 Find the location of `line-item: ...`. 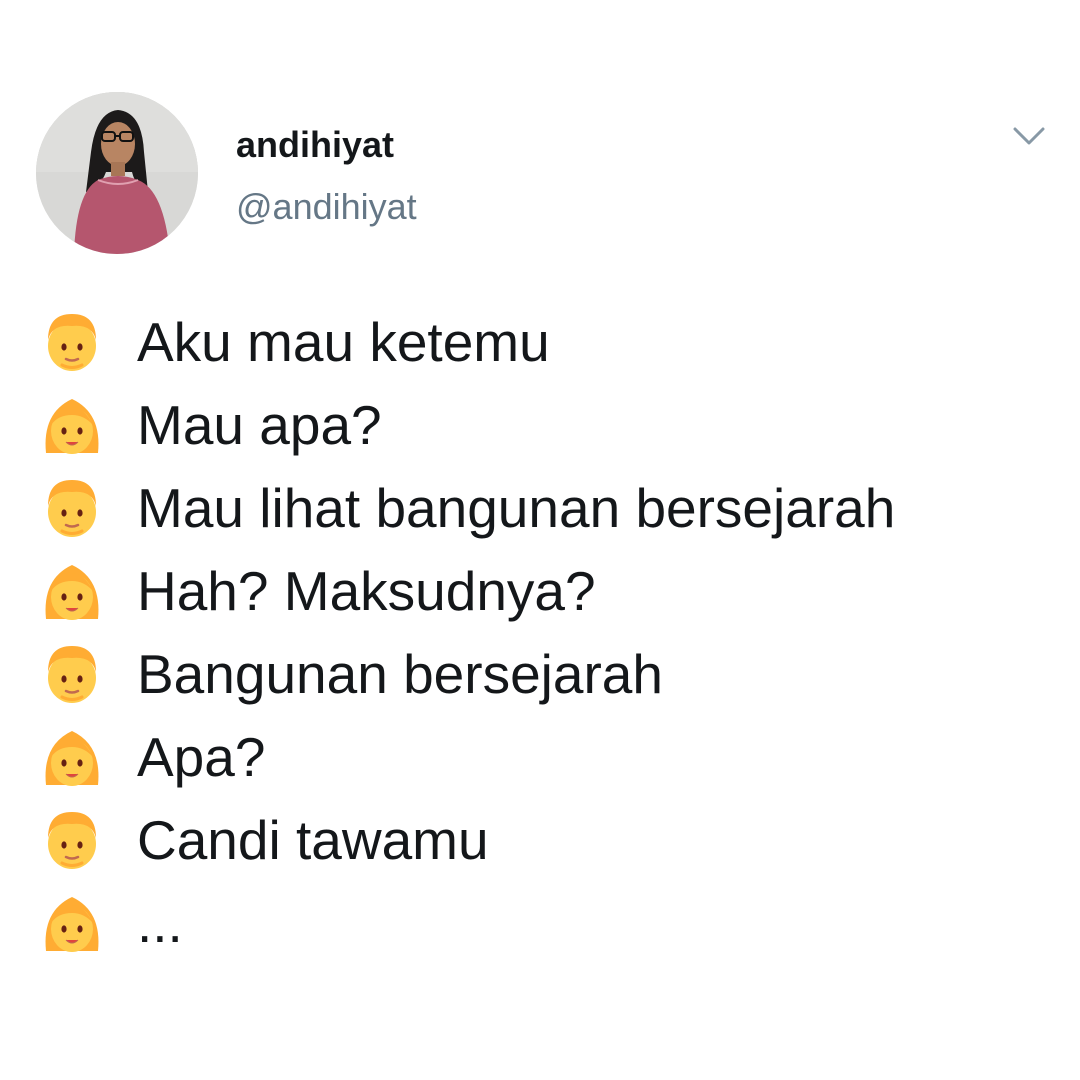

line-item: ... is located at coordinates (555, 923).